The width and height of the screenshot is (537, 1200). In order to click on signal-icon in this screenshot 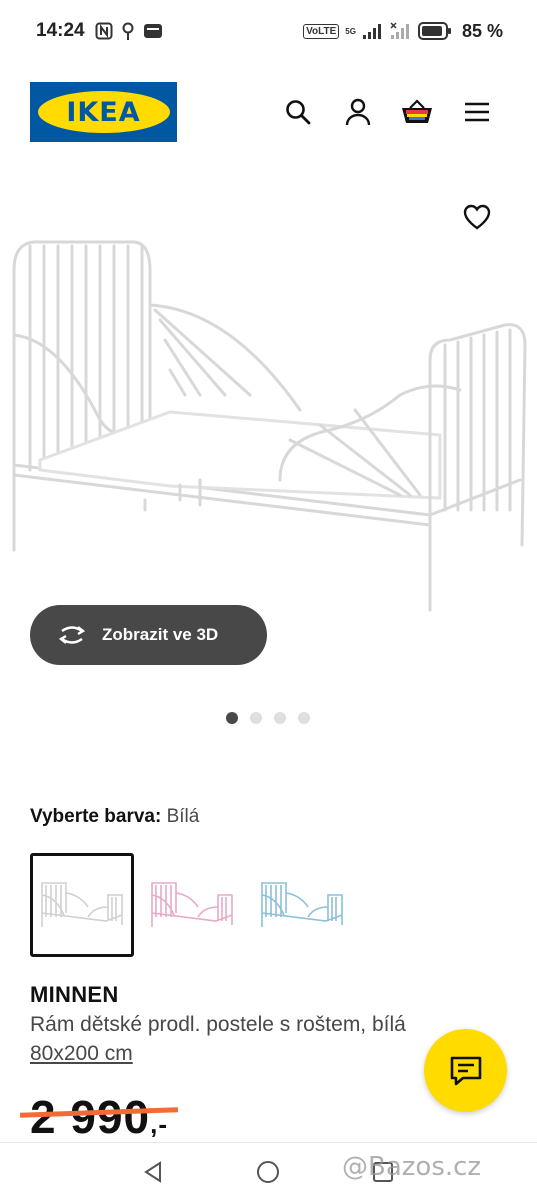, I will do `click(371, 31)`.